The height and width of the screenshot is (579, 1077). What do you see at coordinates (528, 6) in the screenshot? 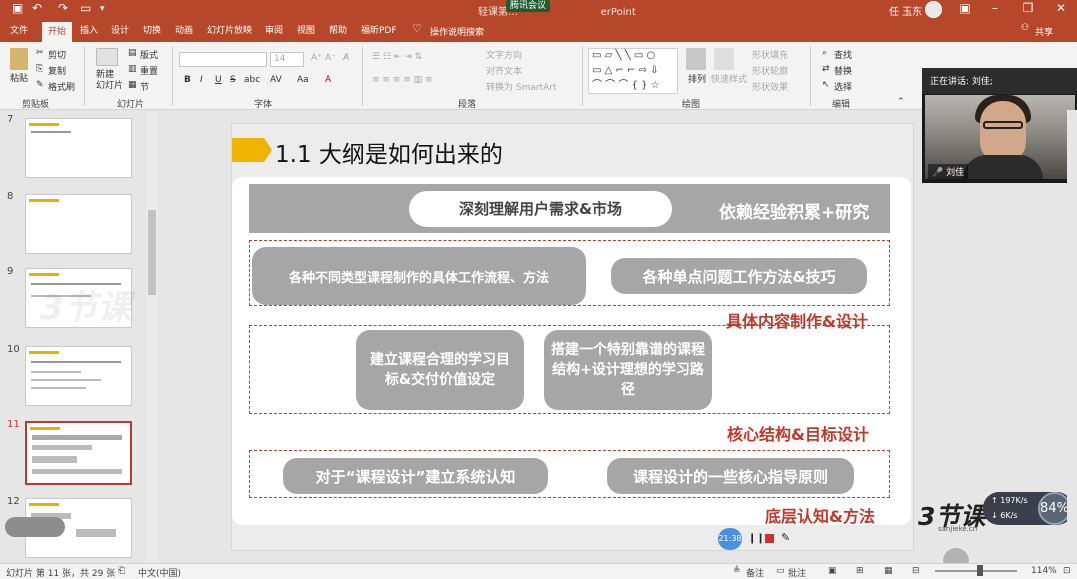
I see `meeting-indicator: 腾讯会议` at bounding box center [528, 6].